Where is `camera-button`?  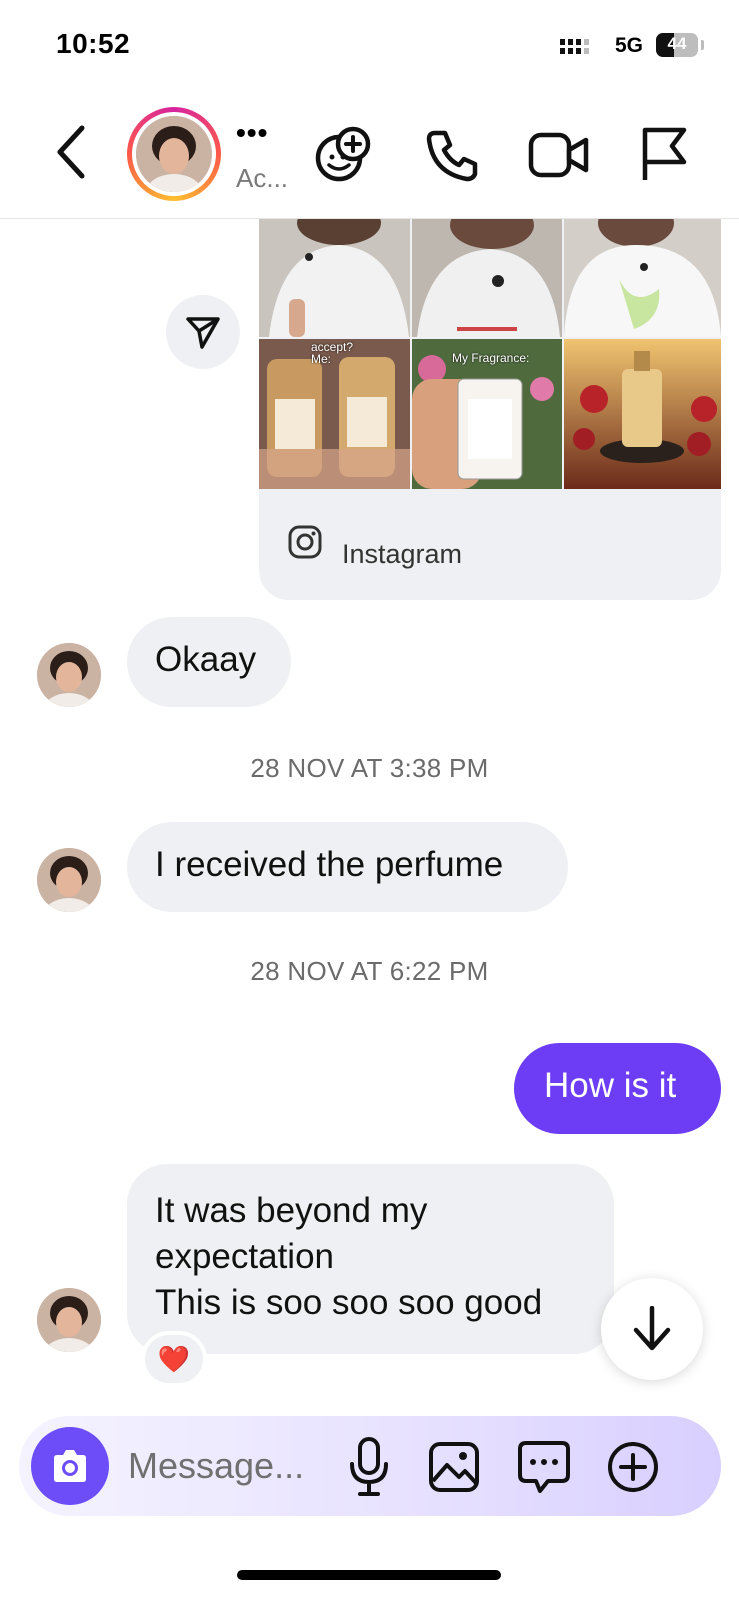
camera-button is located at coordinates (70, 1466).